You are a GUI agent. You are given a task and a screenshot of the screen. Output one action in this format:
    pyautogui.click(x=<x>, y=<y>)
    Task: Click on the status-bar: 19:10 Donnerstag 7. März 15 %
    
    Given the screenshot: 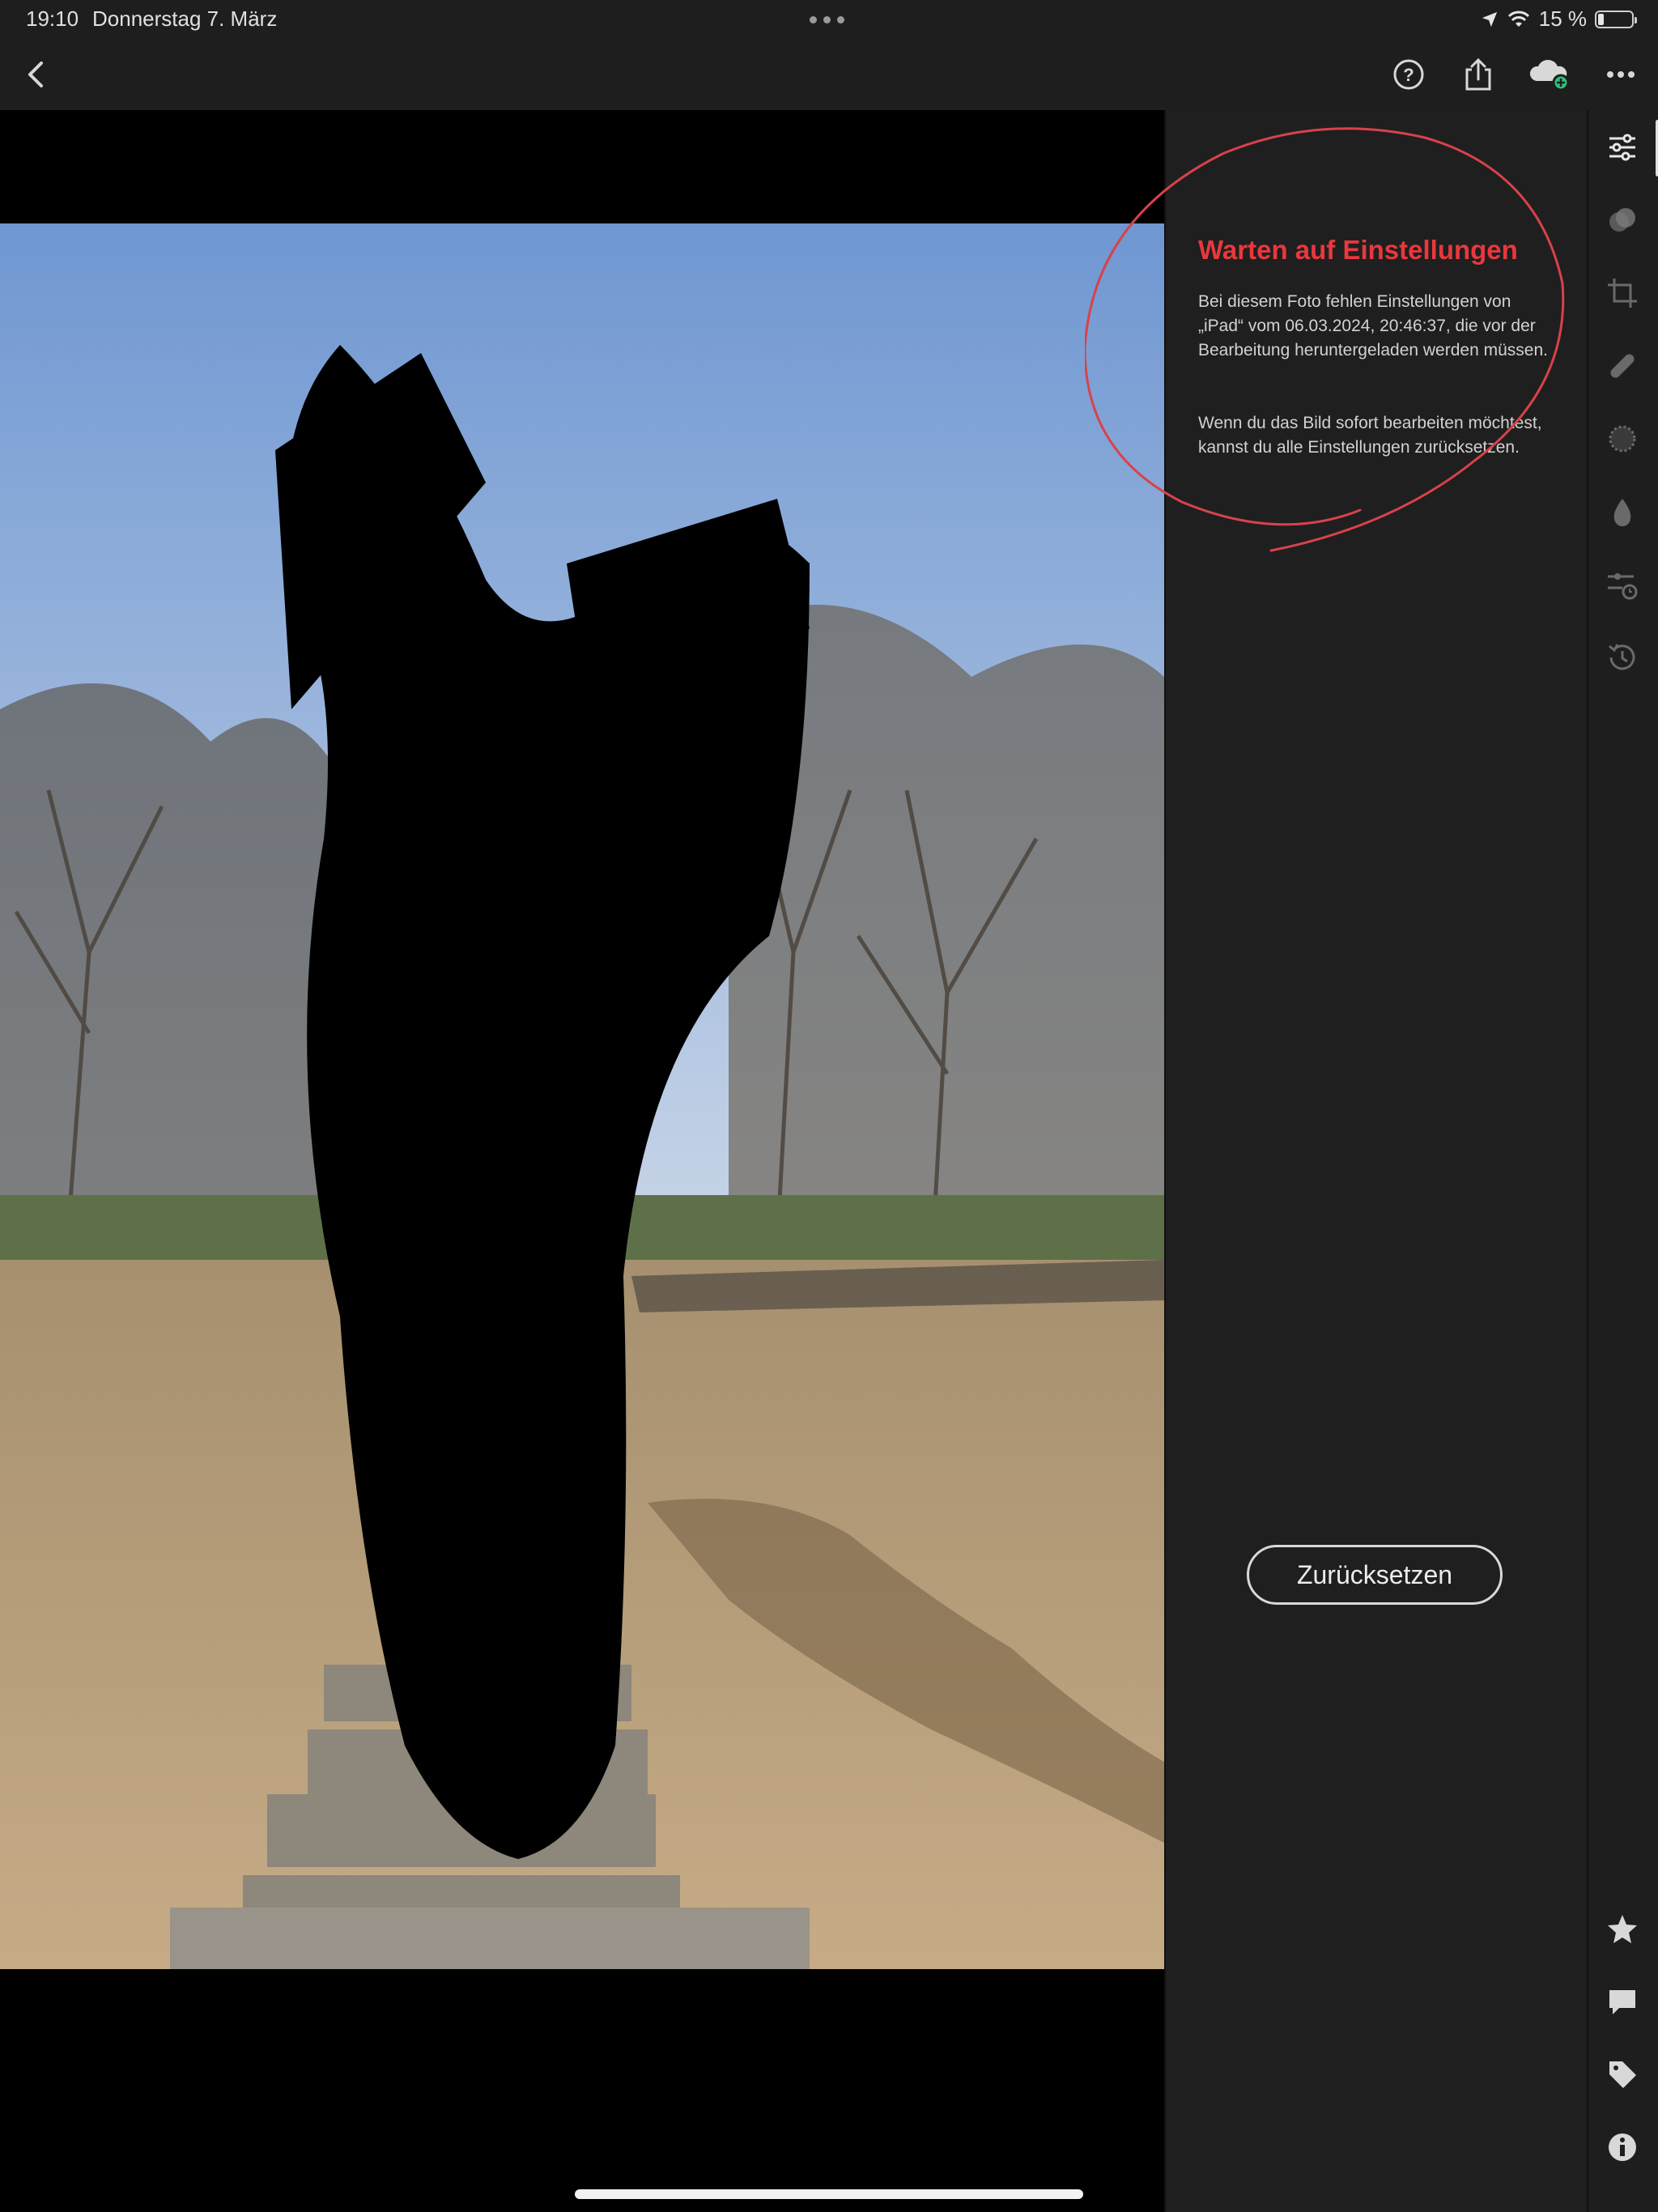 What is the action you would take?
    pyautogui.click(x=829, y=19)
    